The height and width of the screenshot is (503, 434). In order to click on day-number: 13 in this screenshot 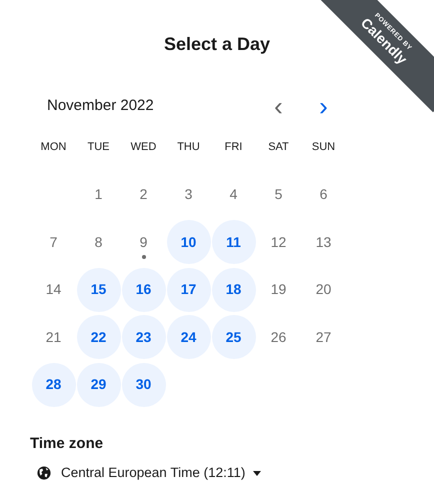, I will do `click(323, 242)`.